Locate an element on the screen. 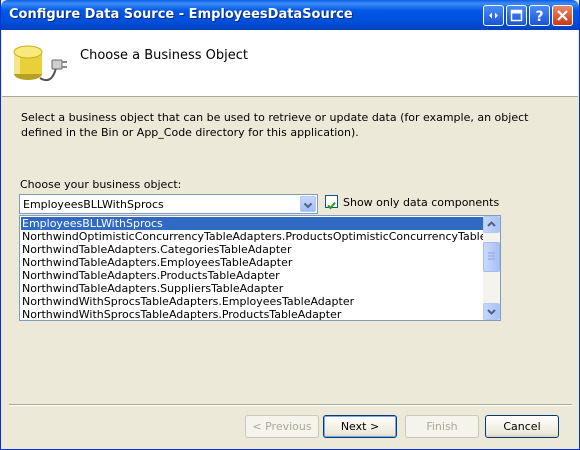 The image size is (580, 450). list-item: EmployeesBLLWithSprocs is located at coordinates (252, 223).